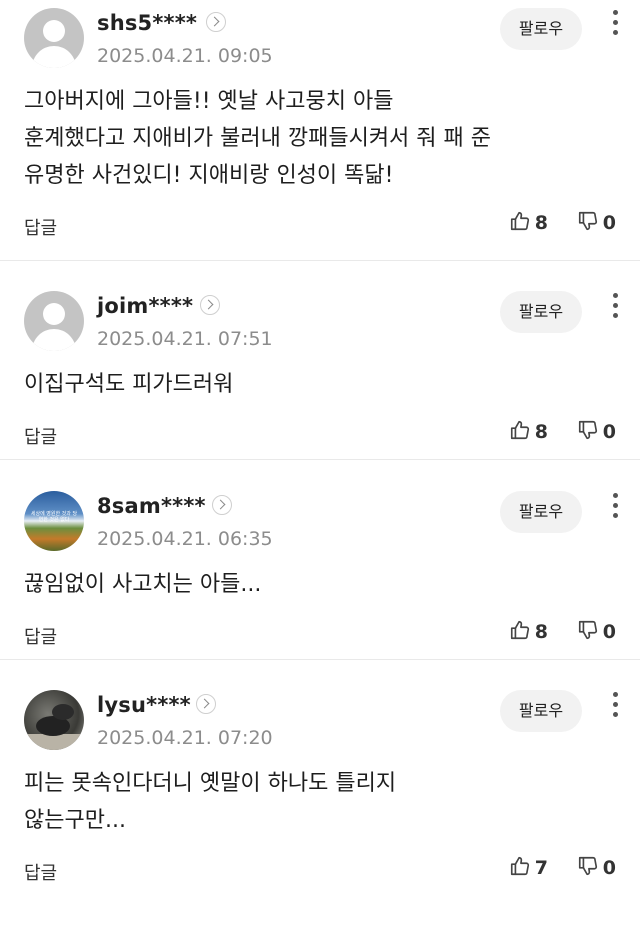  I want to click on username: lysu****, so click(144, 705).